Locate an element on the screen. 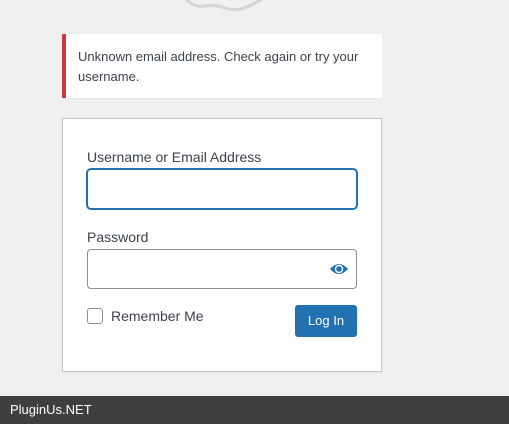 The image size is (509, 424). footer-brand: PluginUs.NET is located at coordinates (51, 409).